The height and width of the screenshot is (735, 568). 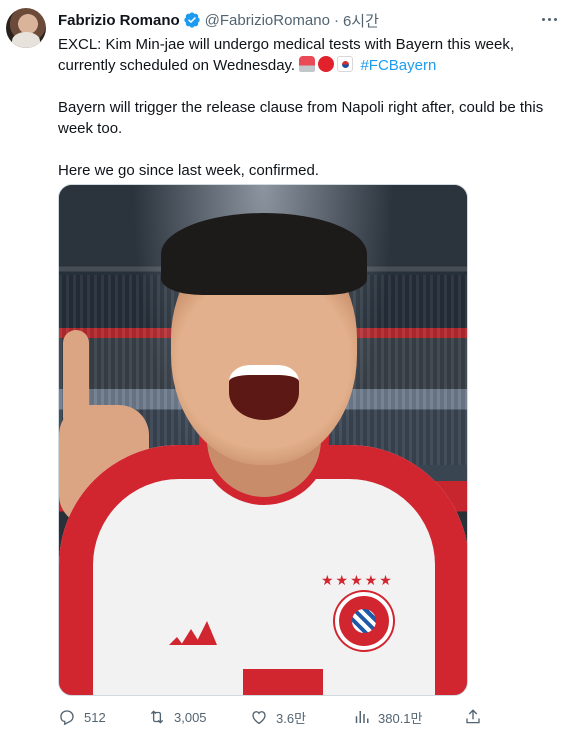 What do you see at coordinates (82, 717) in the screenshot?
I see `reply-button: 512` at bounding box center [82, 717].